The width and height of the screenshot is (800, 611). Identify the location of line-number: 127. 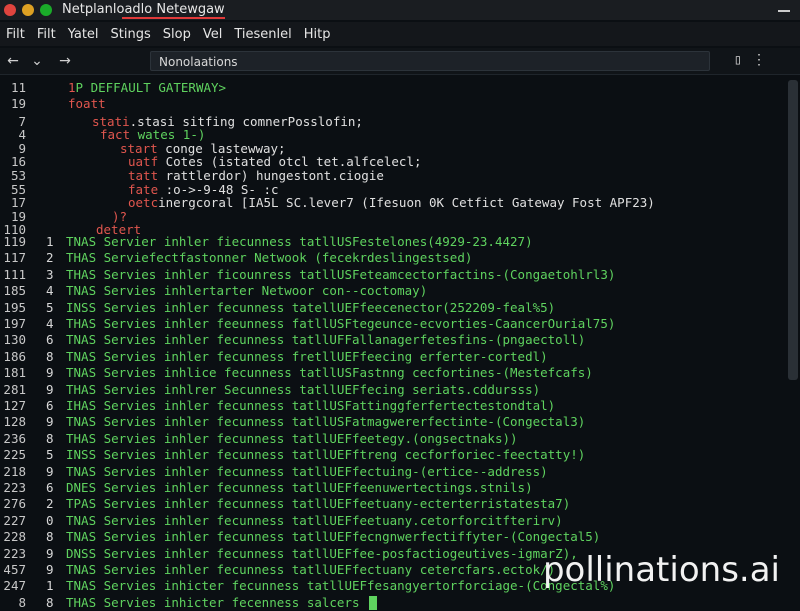
(14, 405).